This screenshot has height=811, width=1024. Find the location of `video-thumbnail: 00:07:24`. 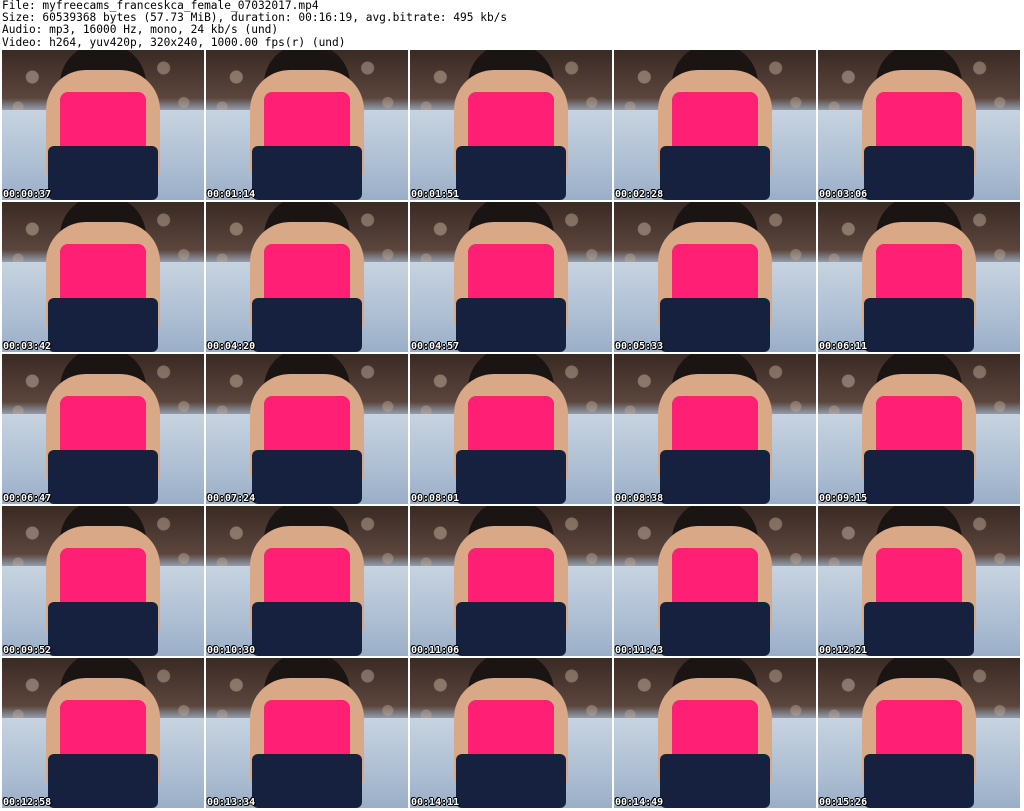

video-thumbnail: 00:07:24 is located at coordinates (307, 429).